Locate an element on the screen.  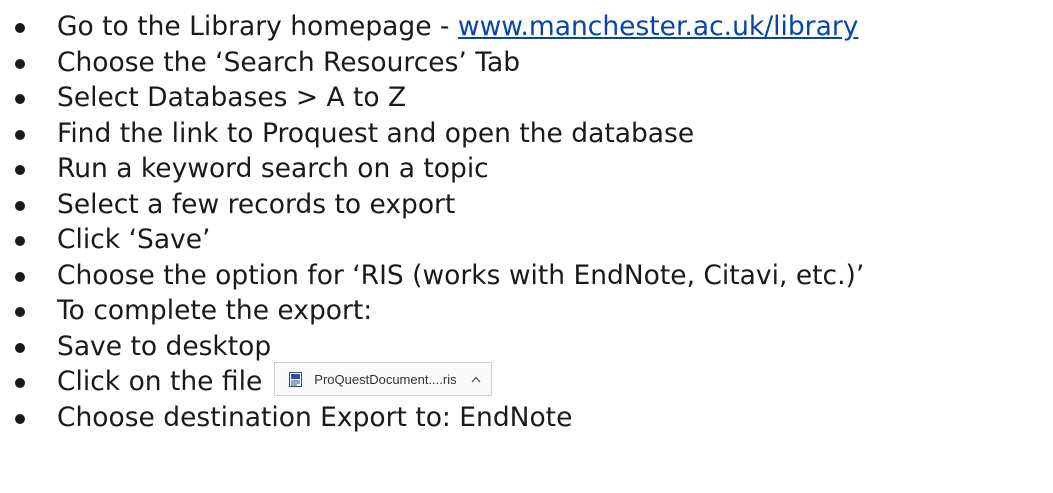
step-complete-export: To complete the export: is located at coordinates (526, 312).